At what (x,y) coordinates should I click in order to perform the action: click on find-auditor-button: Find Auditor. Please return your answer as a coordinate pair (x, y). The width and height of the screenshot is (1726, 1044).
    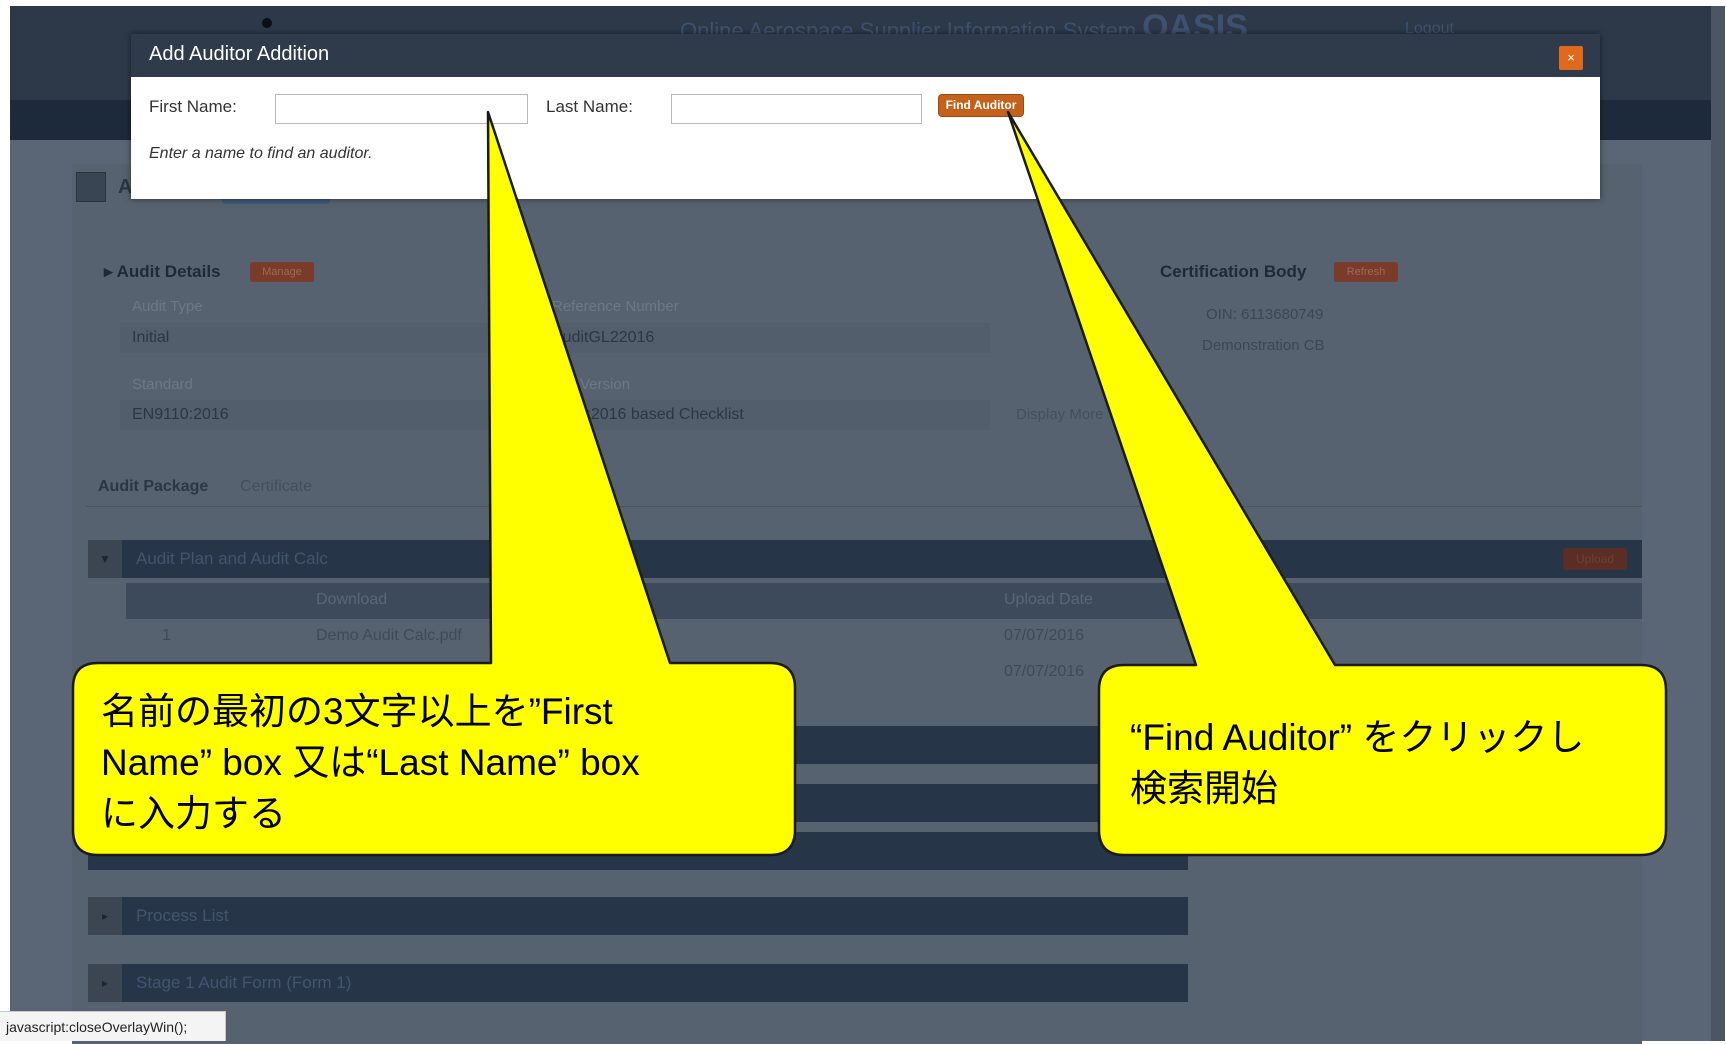
    Looking at the image, I should click on (981, 105).